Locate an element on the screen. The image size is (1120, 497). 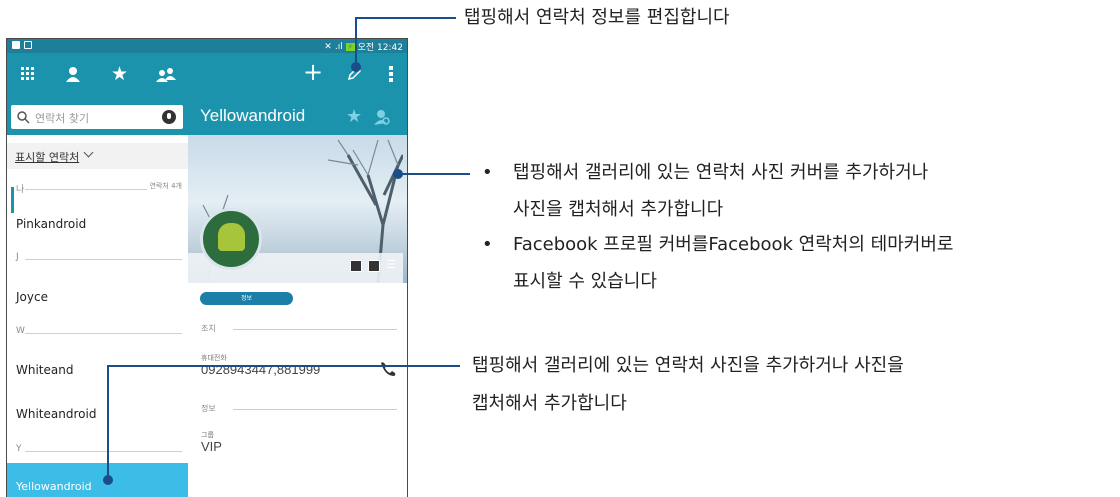
notification-icon is located at coordinates (16, 45).